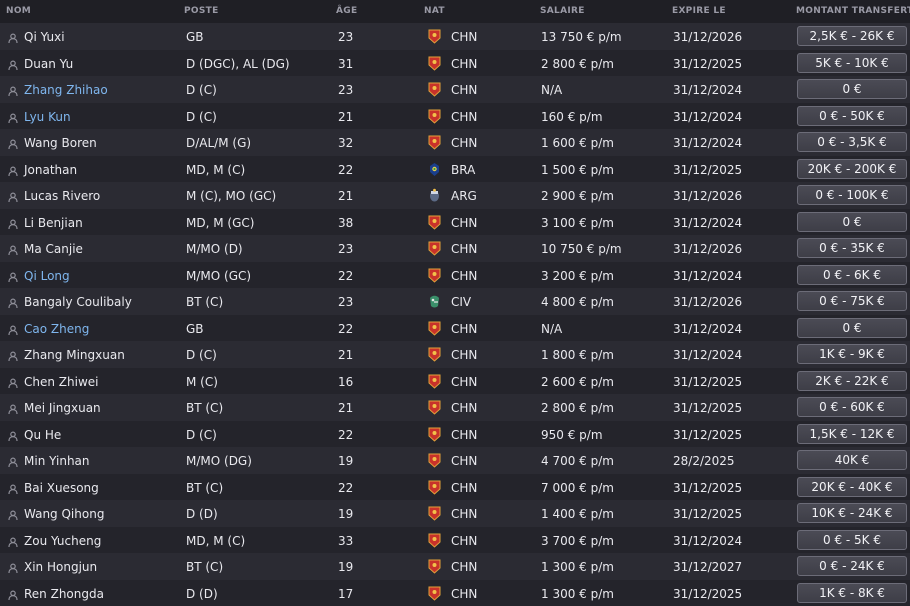 The height and width of the screenshot is (606, 910). Describe the element at coordinates (62, 408) in the screenshot. I see `player-name-link: Mei Jingxuan` at that location.